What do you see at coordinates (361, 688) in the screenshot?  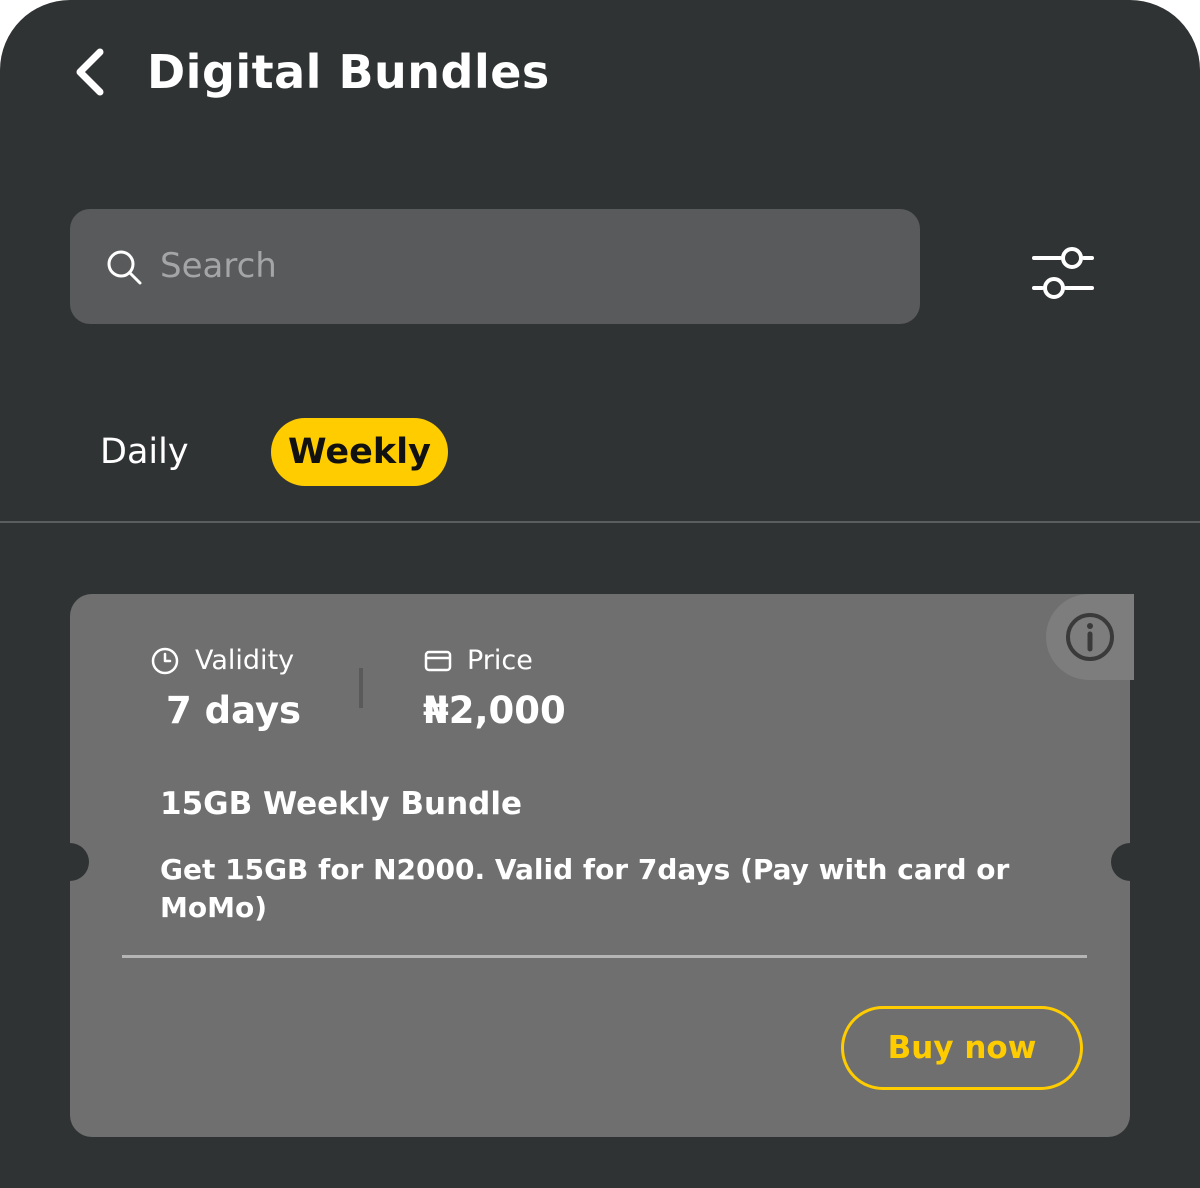 I see `meta-separator` at bounding box center [361, 688].